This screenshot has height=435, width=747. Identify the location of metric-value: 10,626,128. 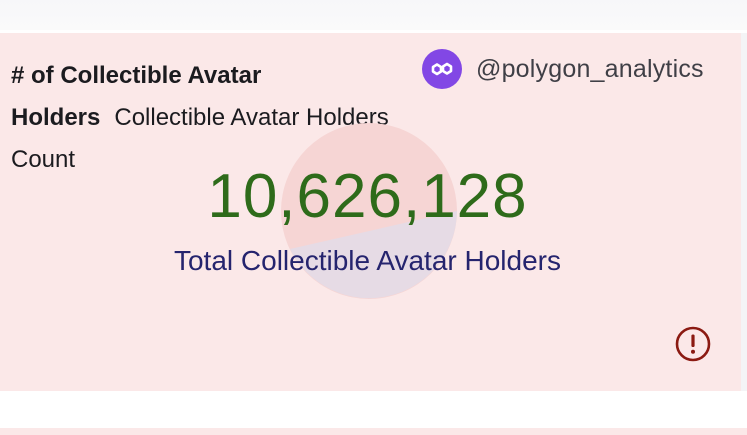
(367, 196).